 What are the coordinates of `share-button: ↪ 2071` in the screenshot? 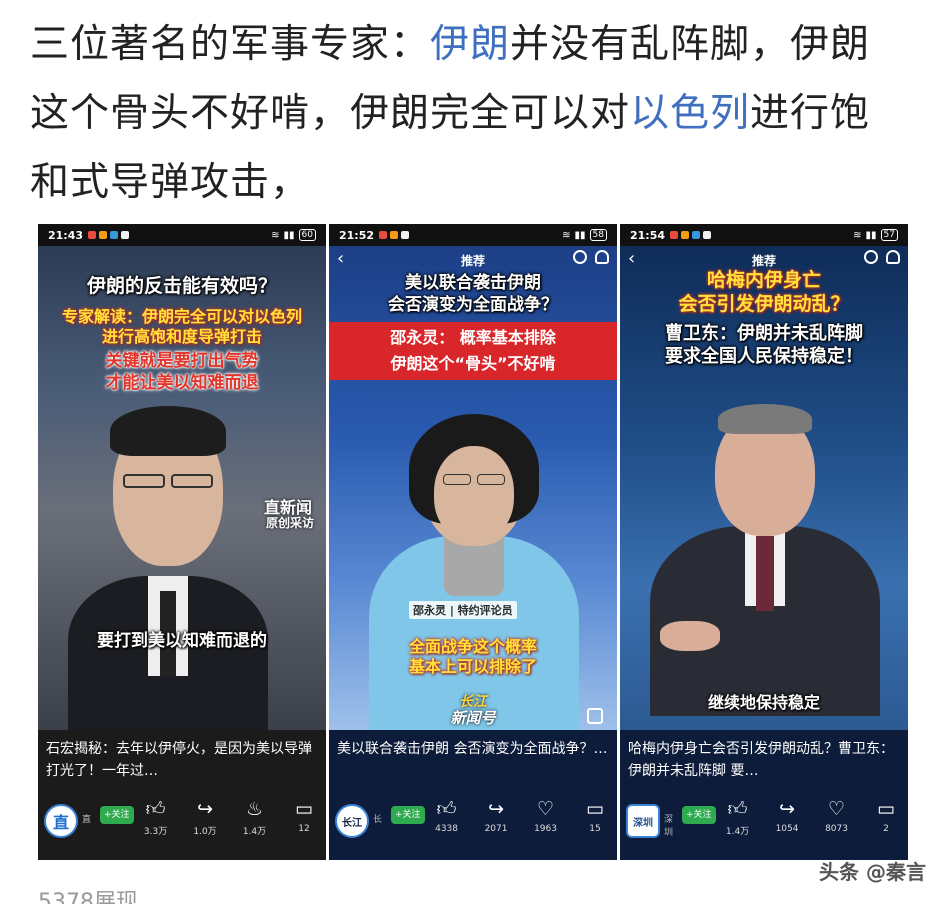 It's located at (496, 815).